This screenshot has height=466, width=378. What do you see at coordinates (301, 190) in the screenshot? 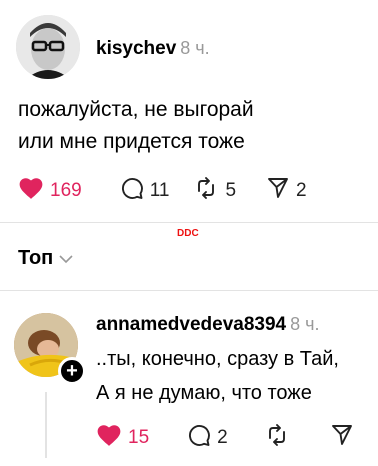
I see `share-count: 2` at bounding box center [301, 190].